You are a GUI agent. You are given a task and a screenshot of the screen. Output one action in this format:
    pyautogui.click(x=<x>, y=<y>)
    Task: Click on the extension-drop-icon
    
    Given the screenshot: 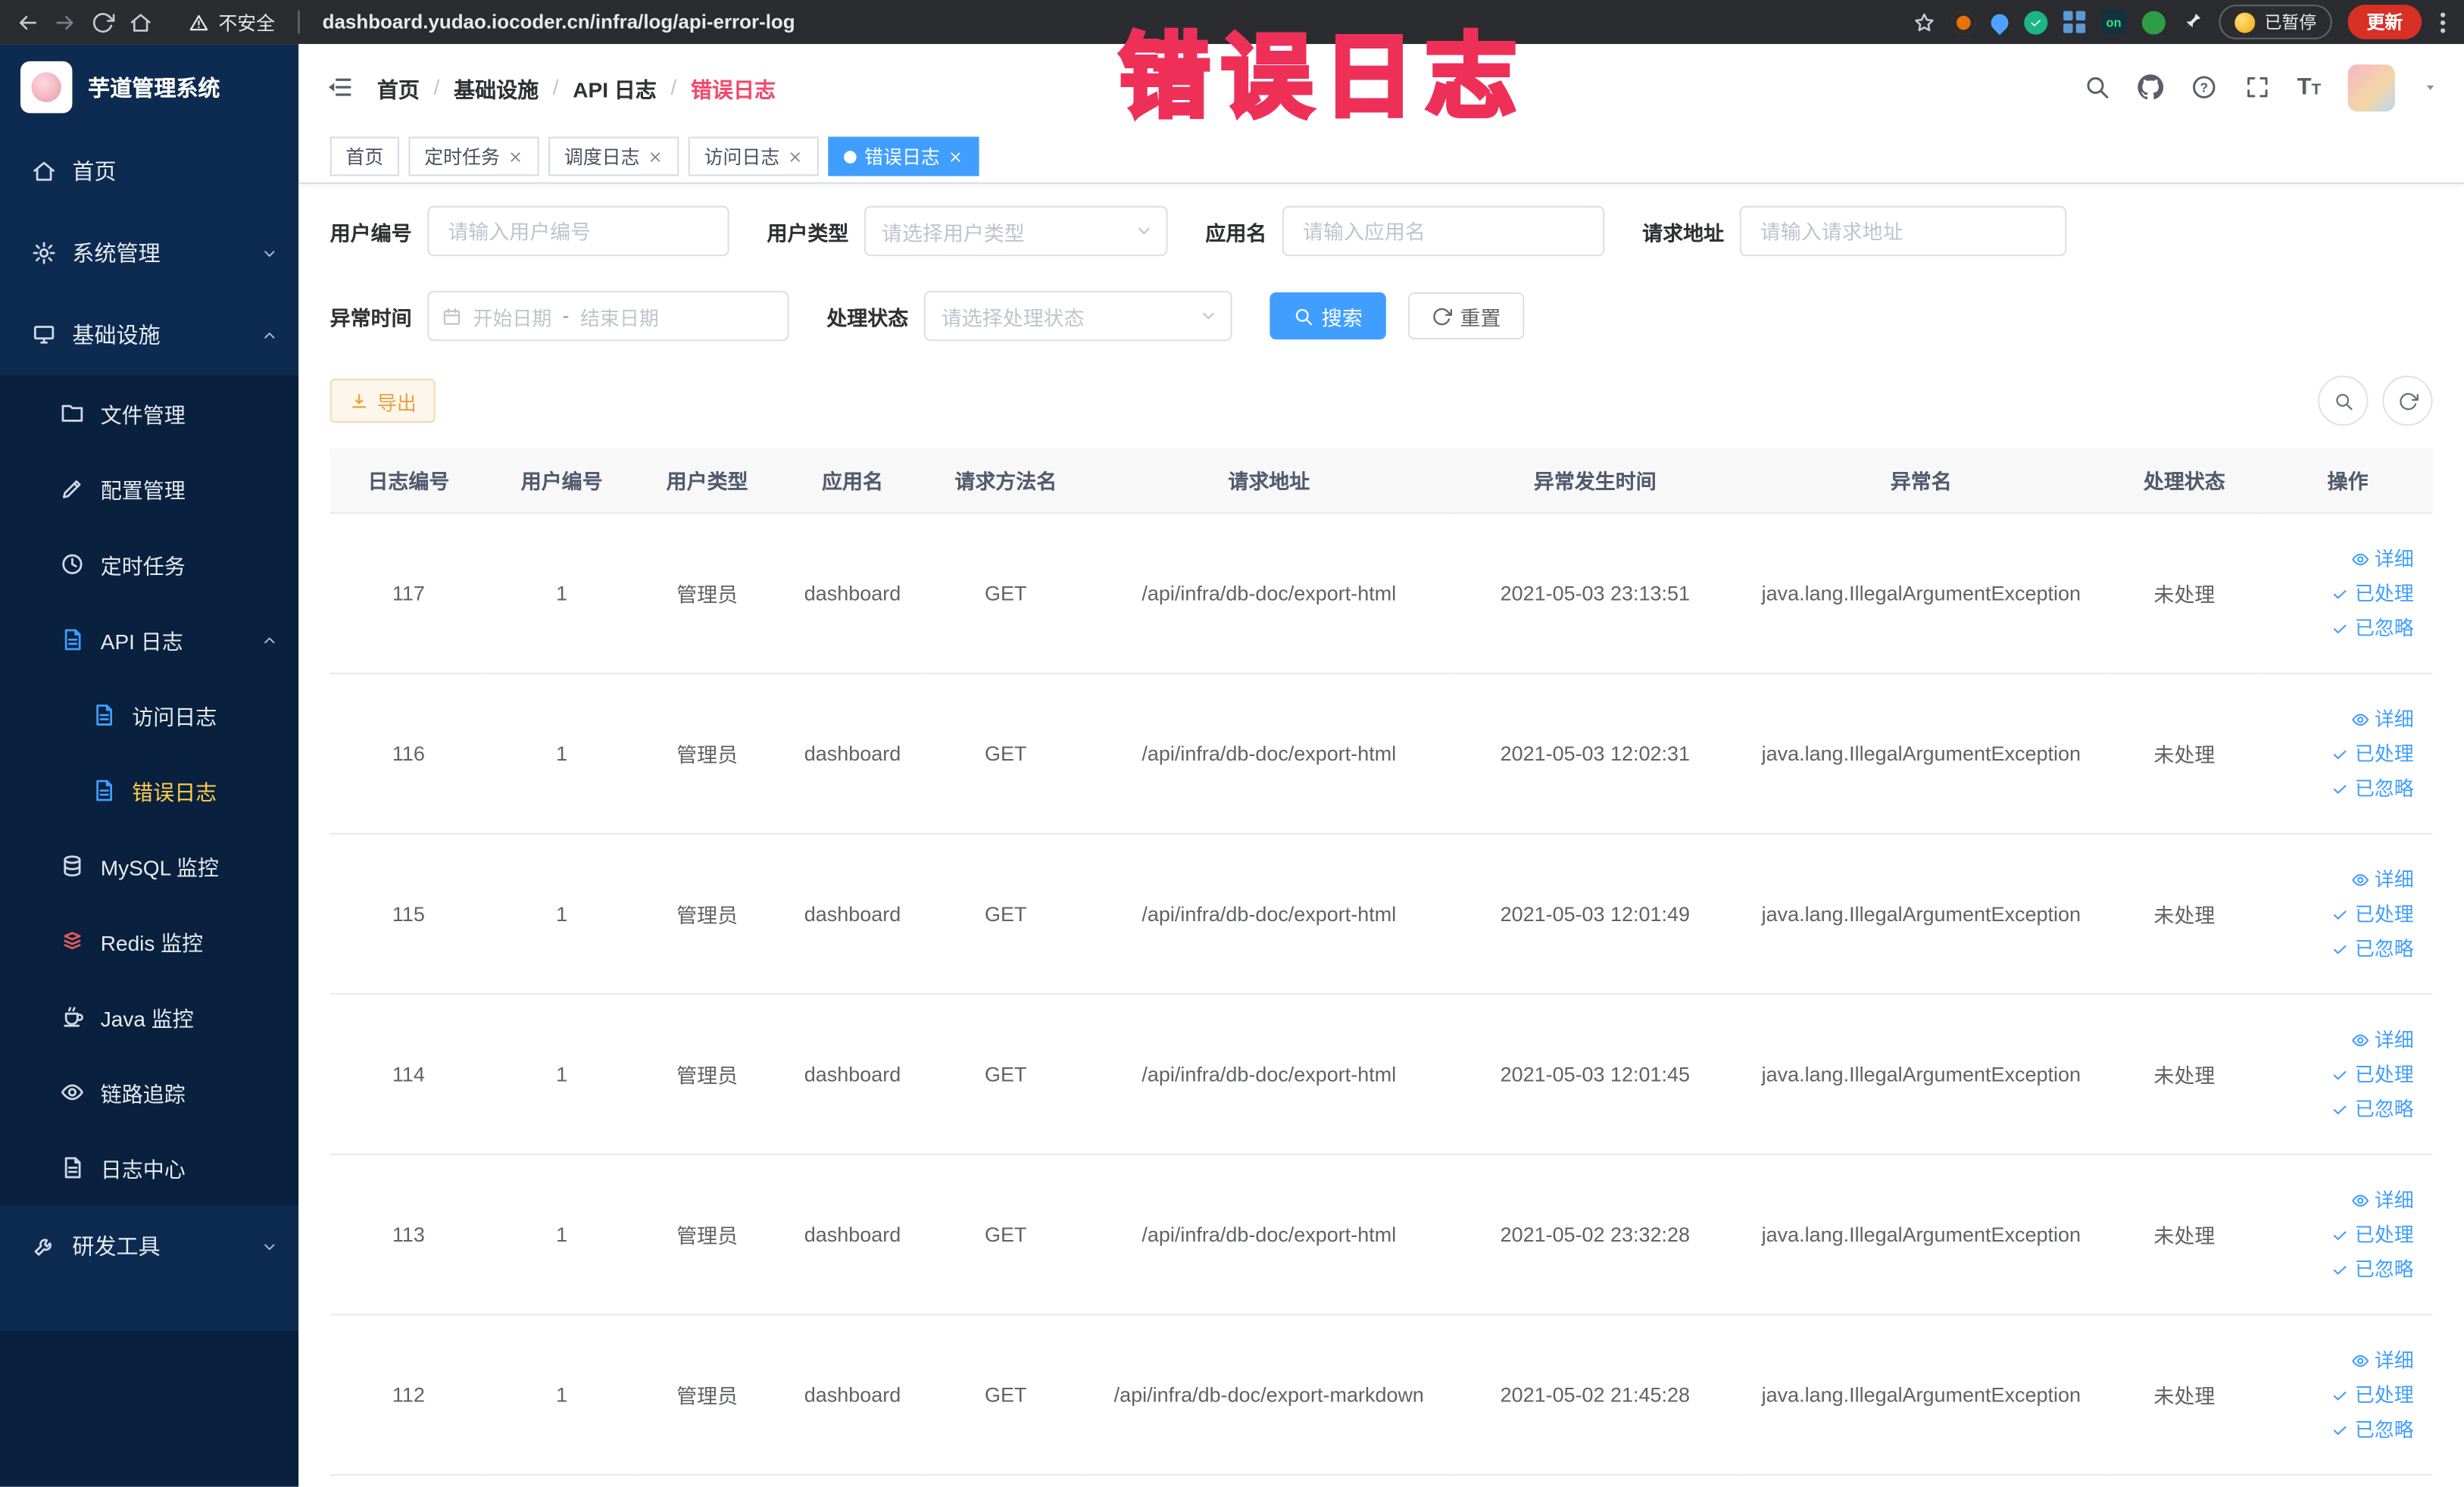 What is the action you would take?
    pyautogui.click(x=2000, y=22)
    